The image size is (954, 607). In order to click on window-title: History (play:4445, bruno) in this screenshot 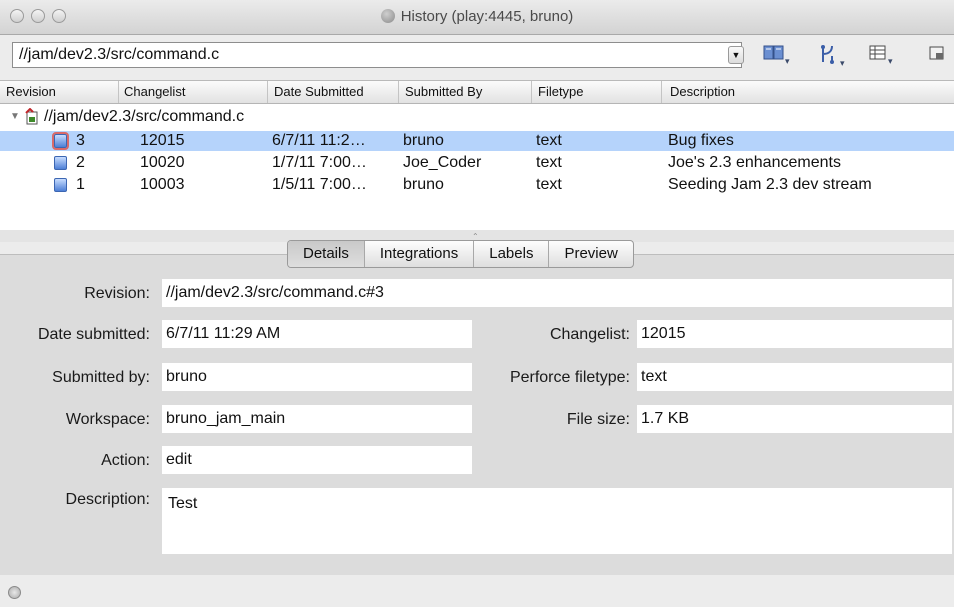, I will do `click(477, 16)`.